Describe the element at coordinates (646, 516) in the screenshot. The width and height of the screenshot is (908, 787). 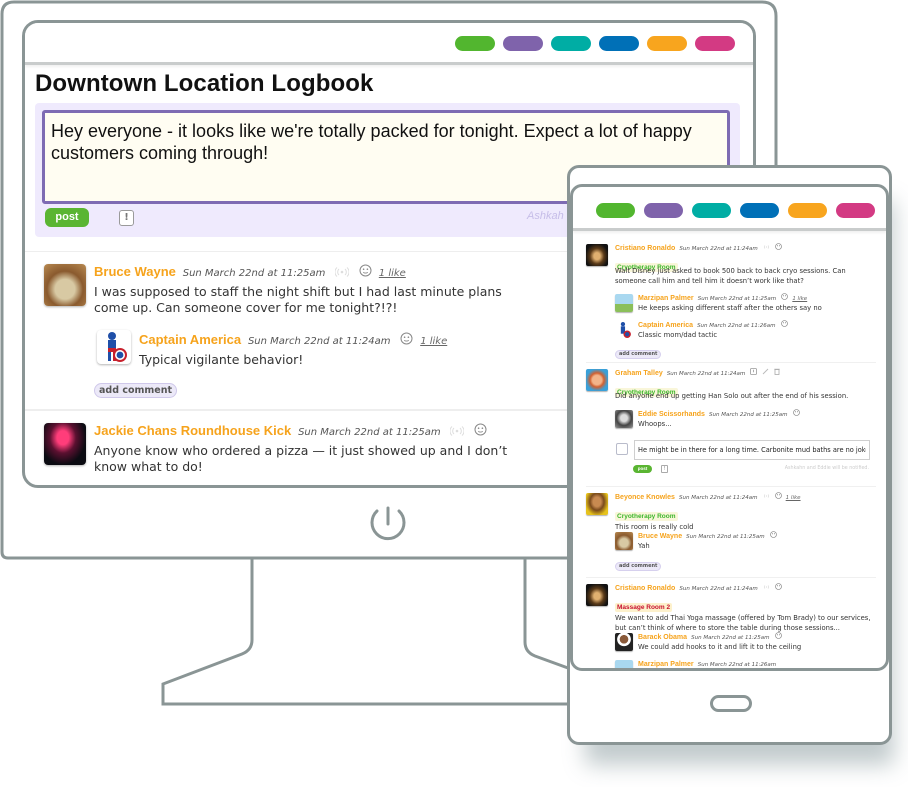
I see `room-tag: Cryotherapy Room` at that location.